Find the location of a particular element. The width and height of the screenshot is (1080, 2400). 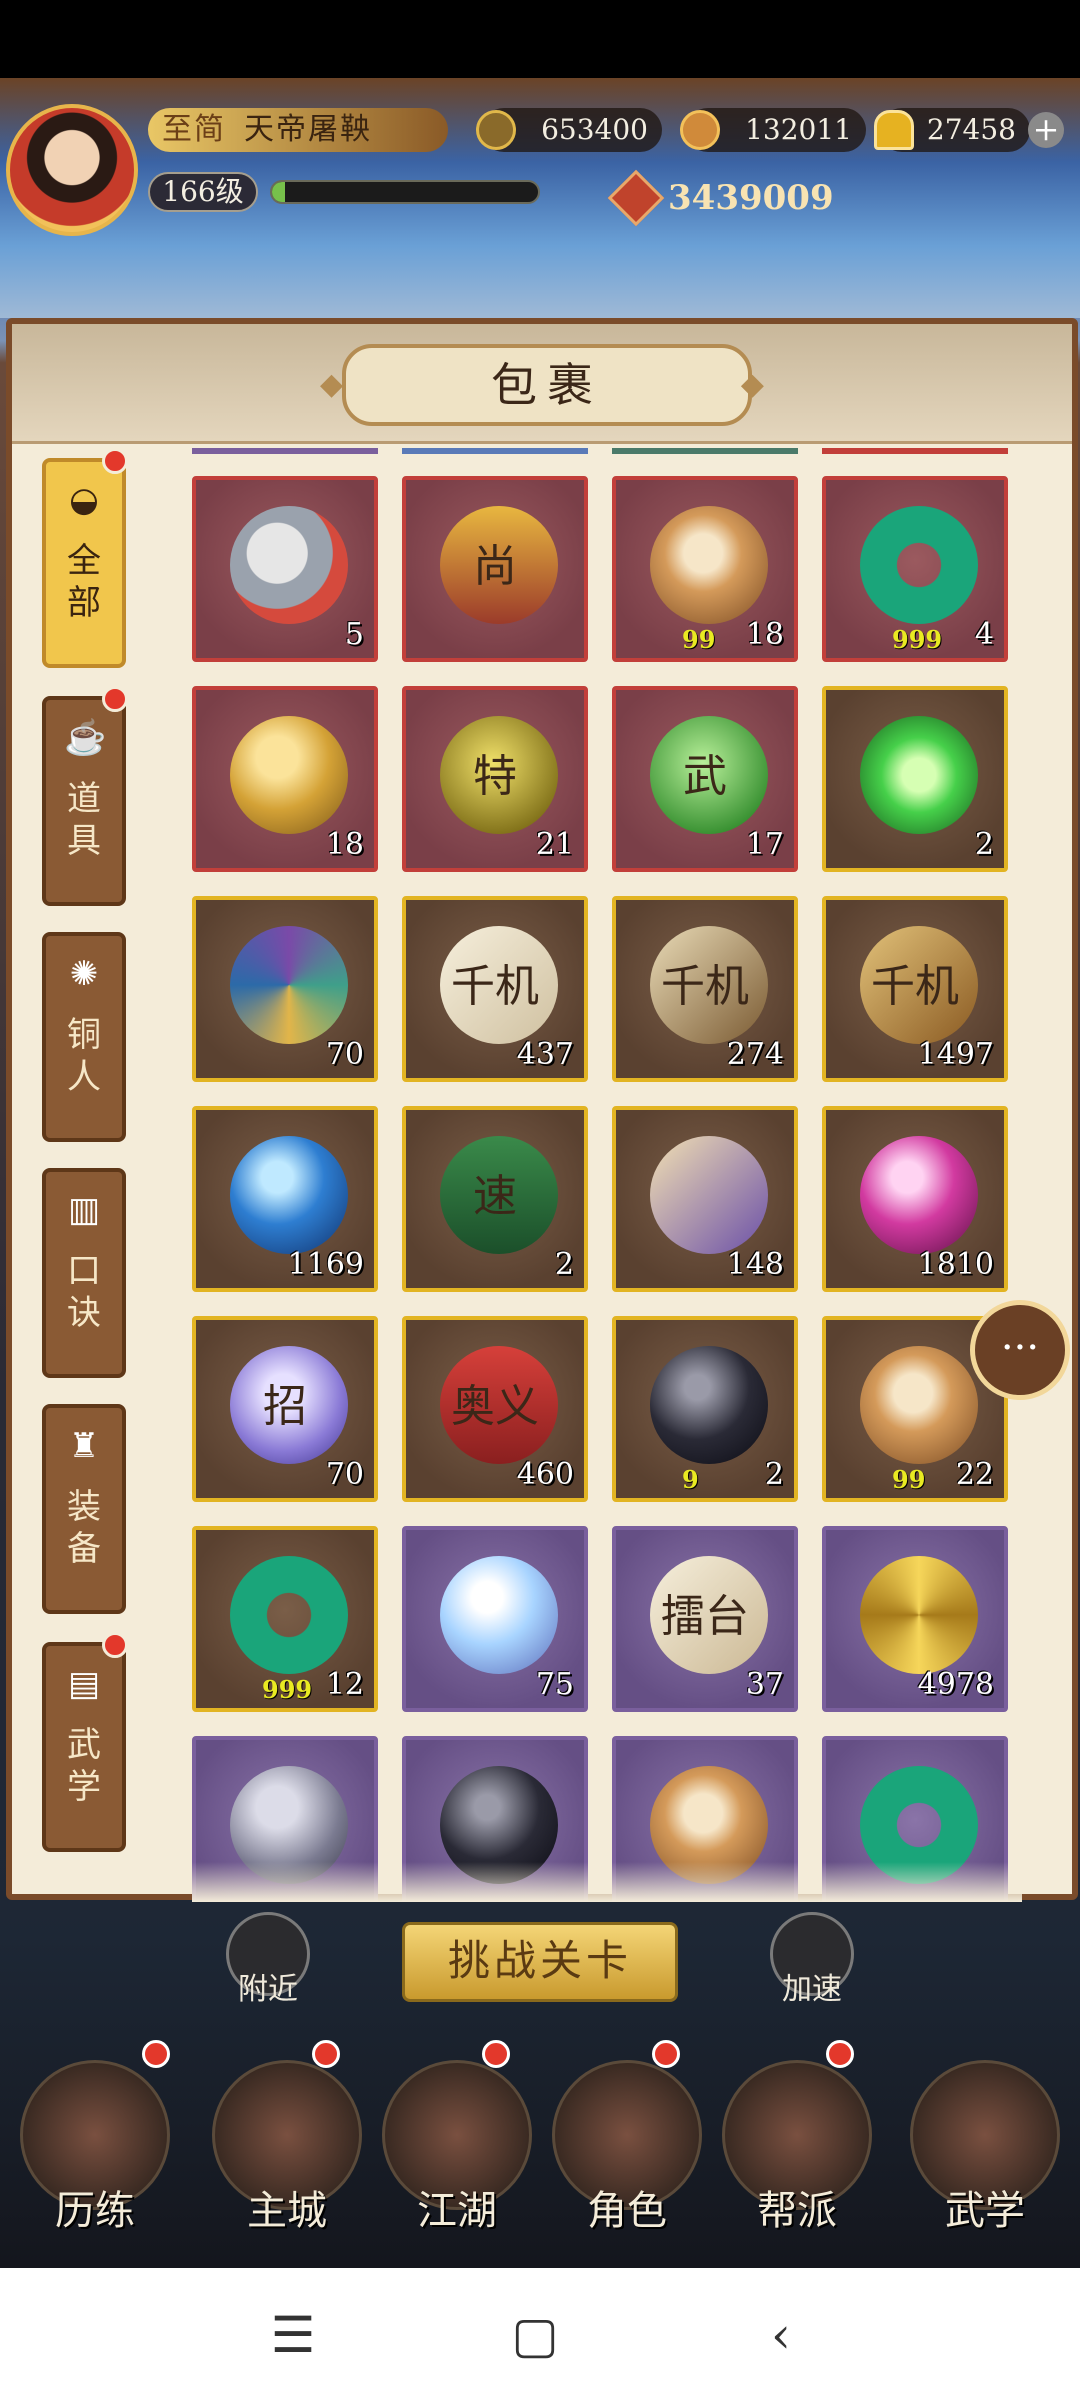

item-slot: 特 21 is located at coordinates (495, 779).